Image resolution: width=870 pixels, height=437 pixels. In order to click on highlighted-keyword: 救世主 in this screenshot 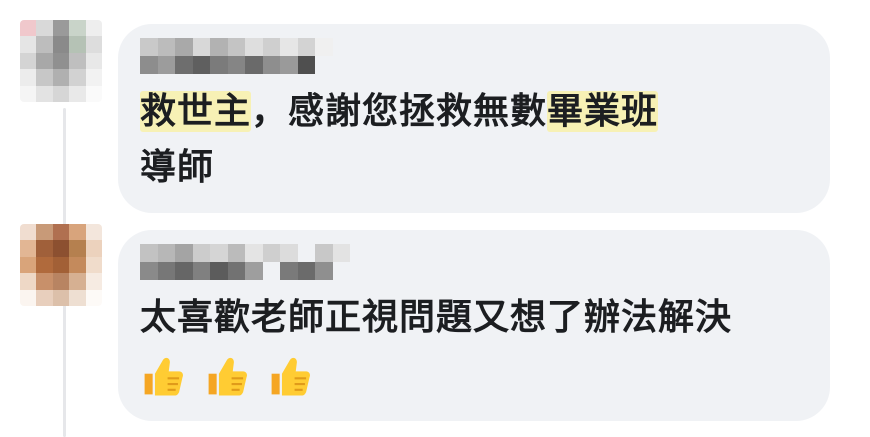, I will do `click(196, 111)`.